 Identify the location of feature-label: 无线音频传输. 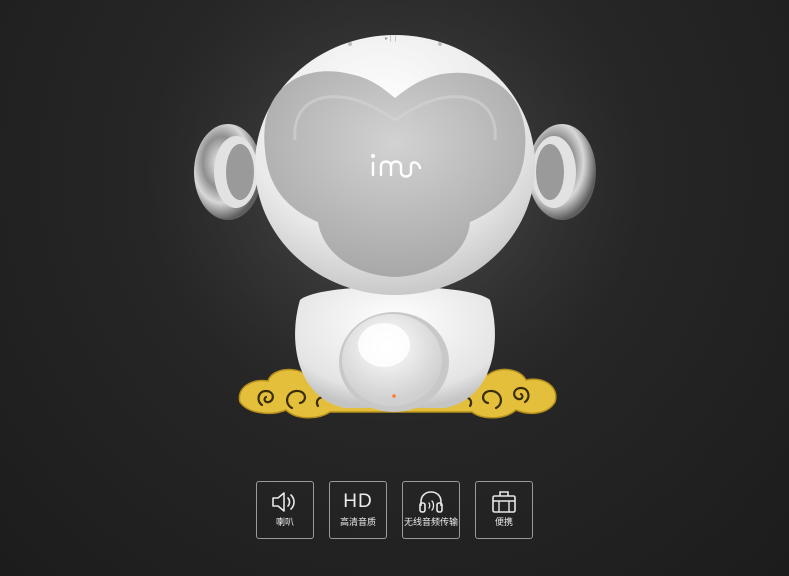
(430, 523).